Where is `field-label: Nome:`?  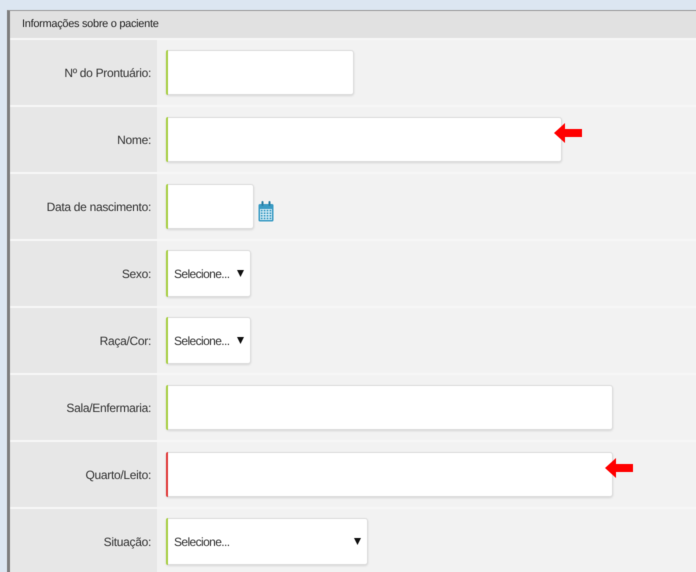 field-label: Nome: is located at coordinates (134, 139).